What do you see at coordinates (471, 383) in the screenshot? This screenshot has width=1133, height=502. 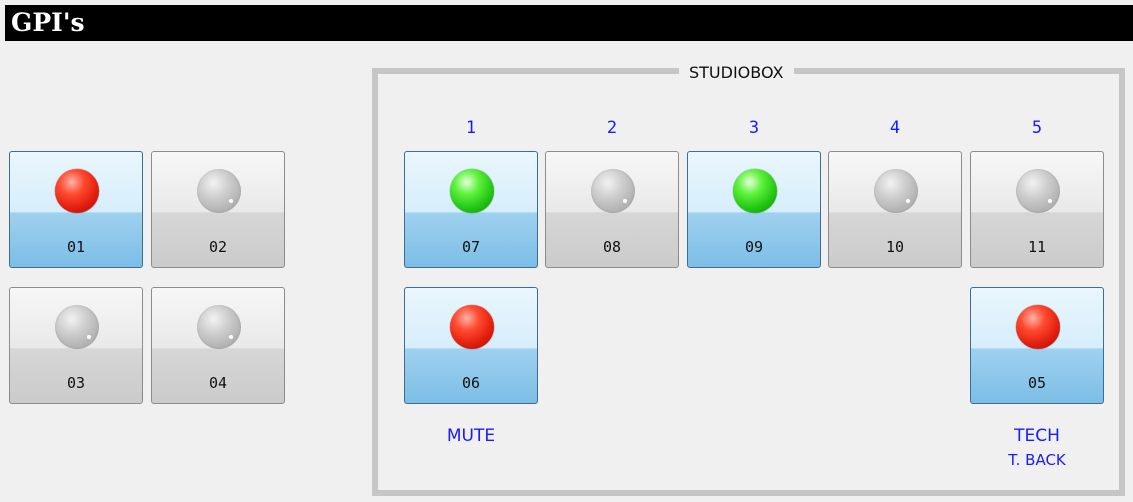 I see `button-label: 06` at bounding box center [471, 383].